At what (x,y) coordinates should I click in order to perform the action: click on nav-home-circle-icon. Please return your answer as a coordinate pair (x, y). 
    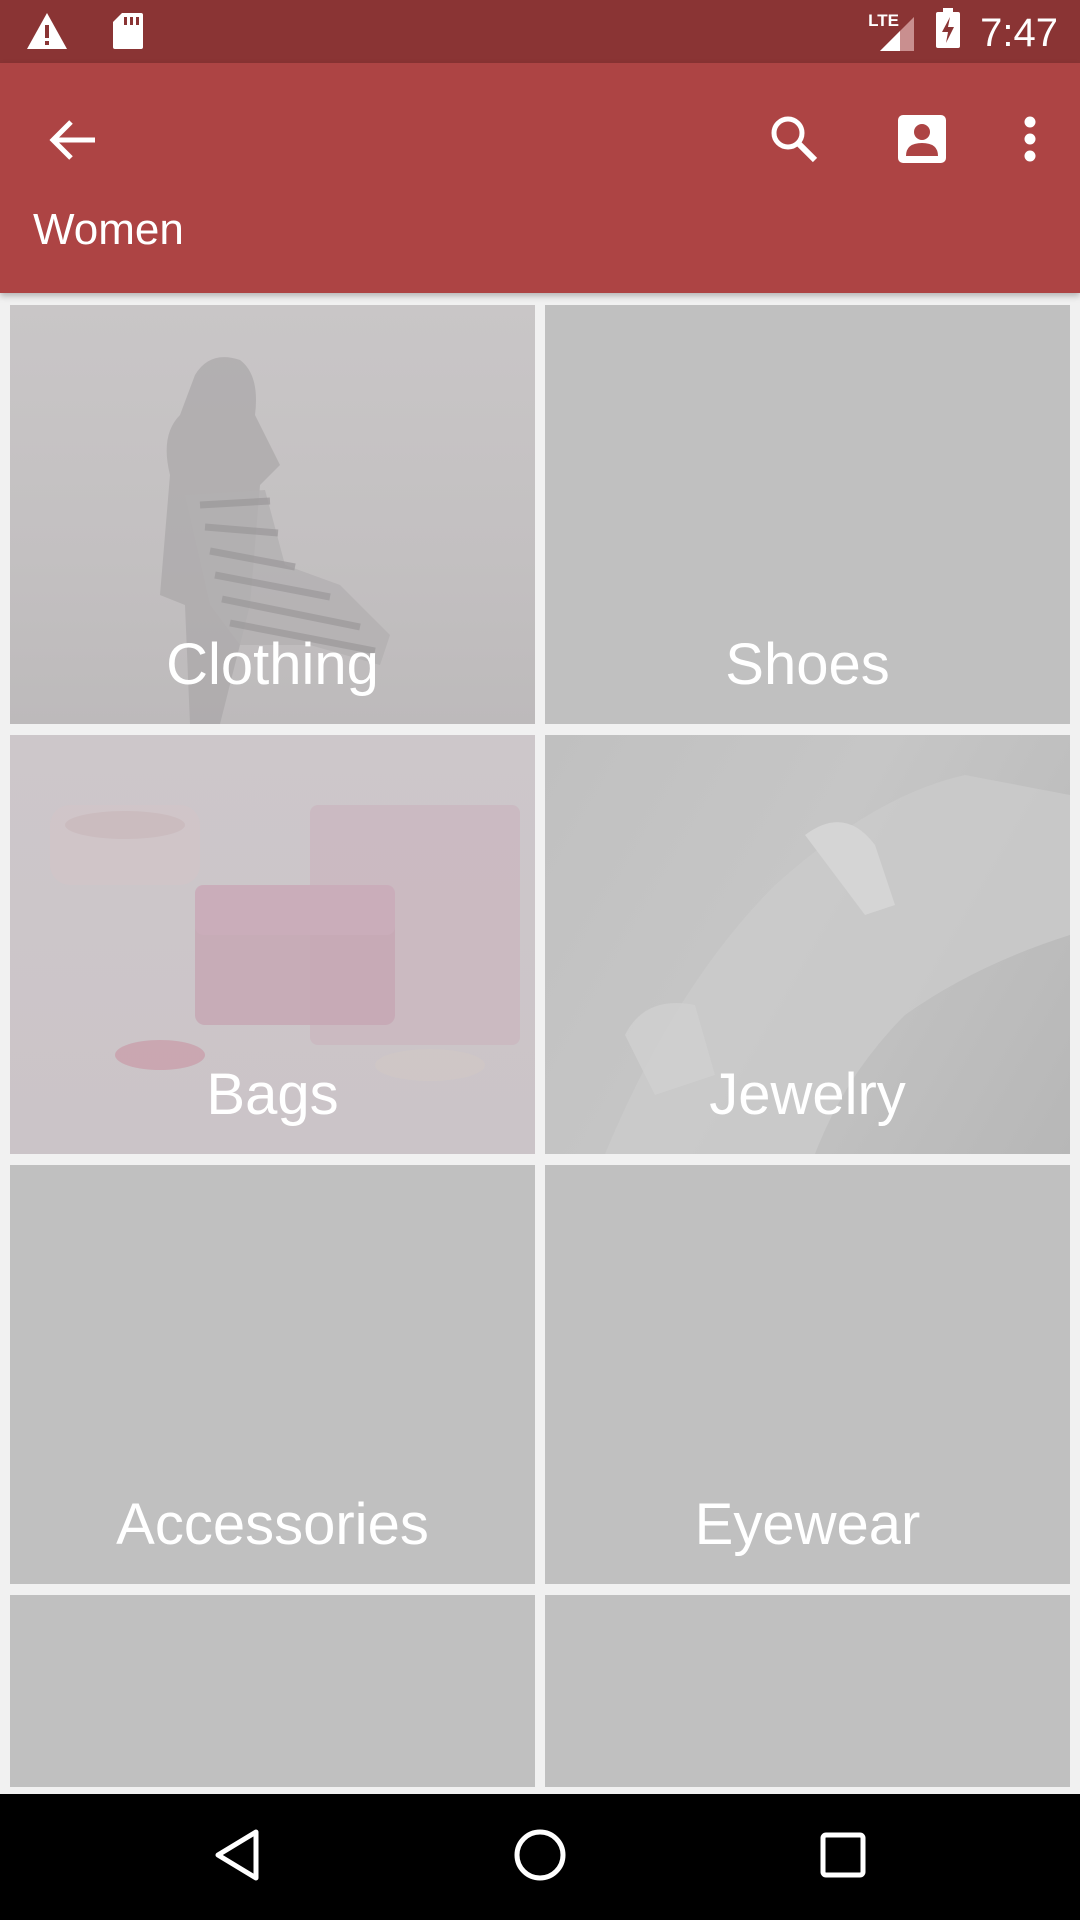
    Looking at the image, I should click on (540, 1857).